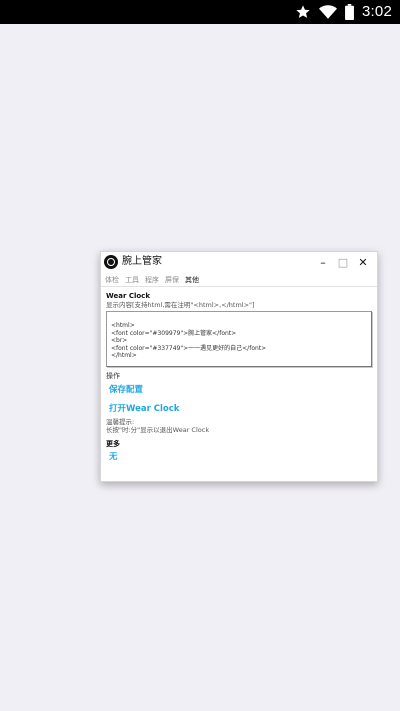 The height and width of the screenshot is (711, 400). I want to click on none-link: 无, so click(241, 457).